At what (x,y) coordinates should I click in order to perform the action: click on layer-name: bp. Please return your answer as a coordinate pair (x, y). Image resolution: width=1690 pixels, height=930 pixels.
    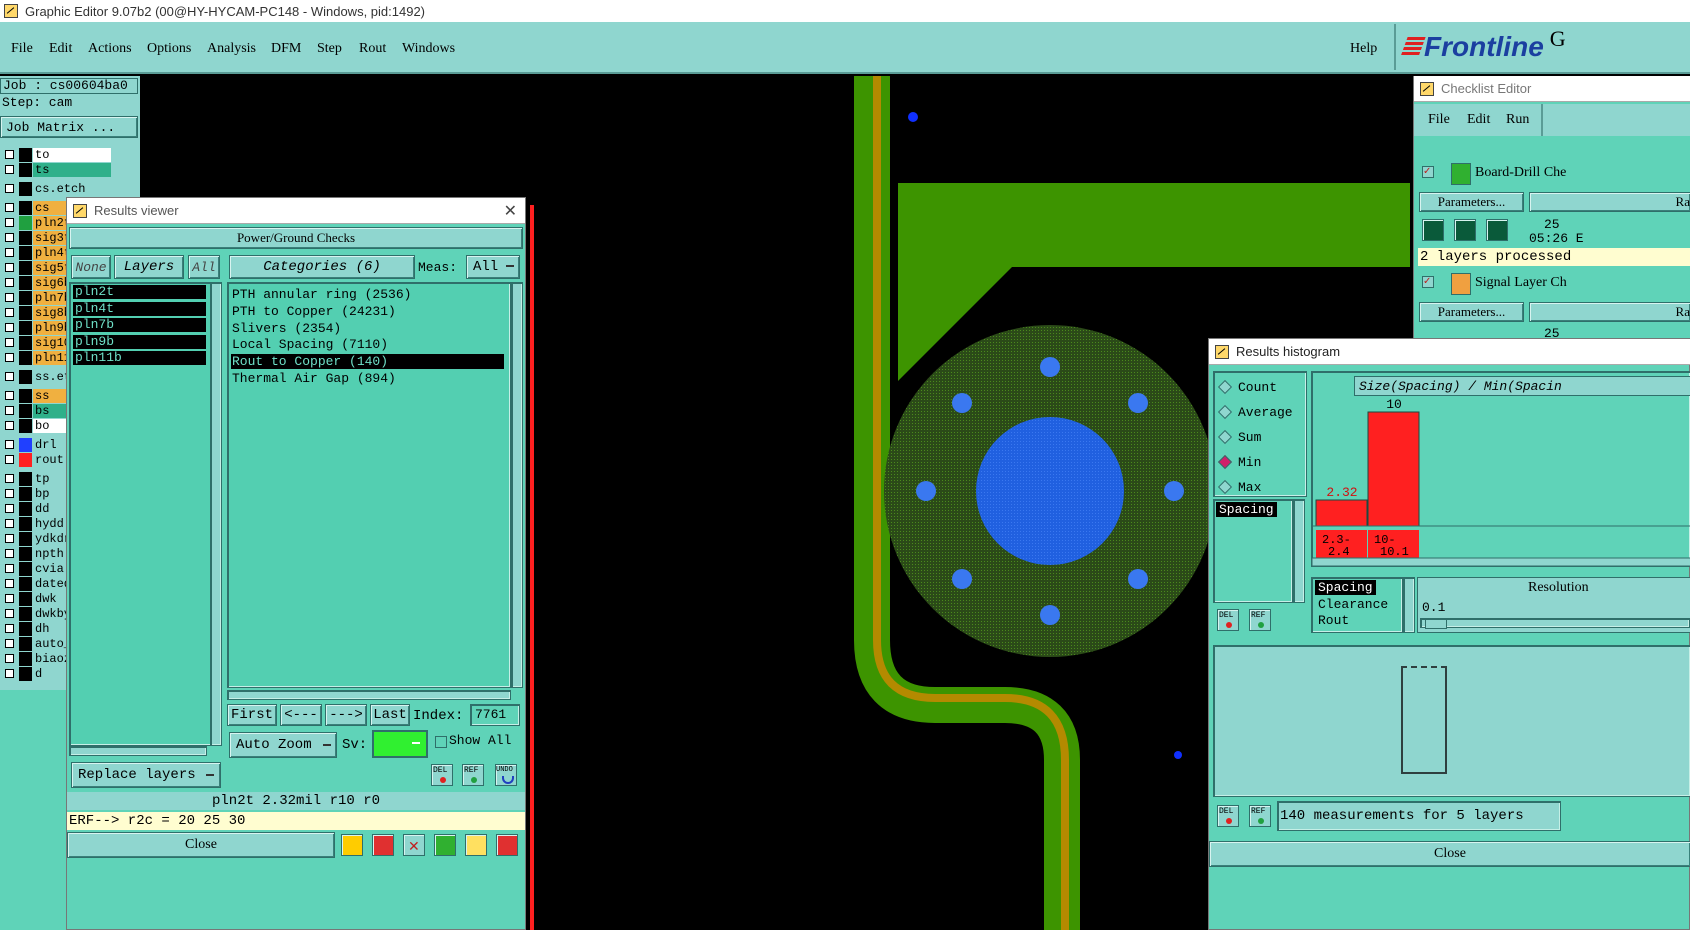
    Looking at the image, I should click on (51, 494).